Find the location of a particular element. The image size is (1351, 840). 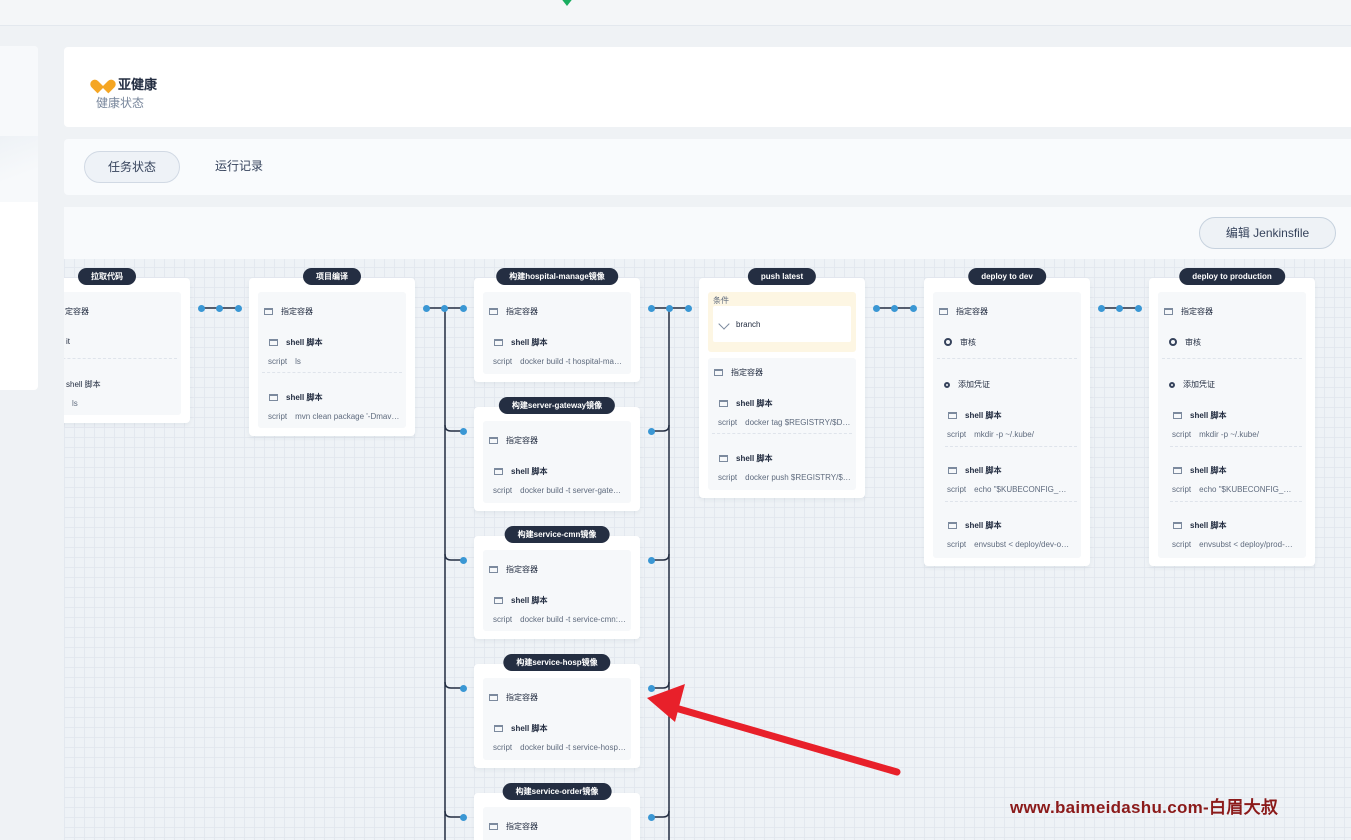

watermark: www.baimeidashu.com-白眉大叔 is located at coordinates (1144, 807).